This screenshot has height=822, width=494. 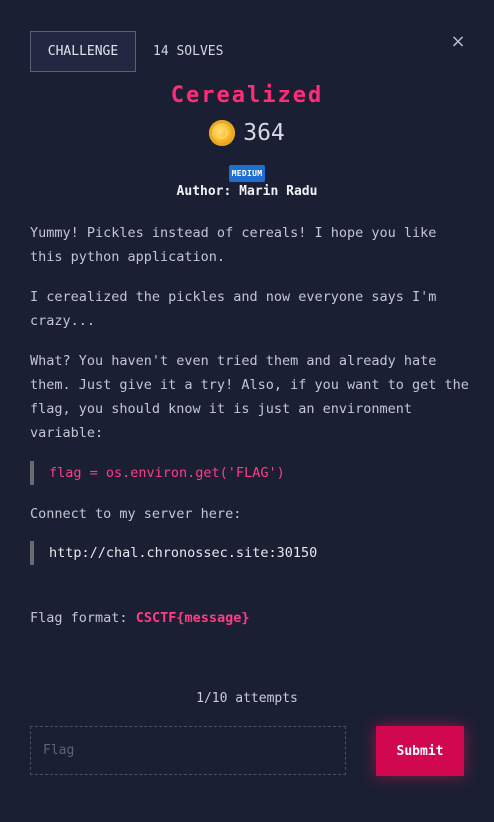 What do you see at coordinates (79, 618) in the screenshot?
I see `flag-format-label: Flag format:` at bounding box center [79, 618].